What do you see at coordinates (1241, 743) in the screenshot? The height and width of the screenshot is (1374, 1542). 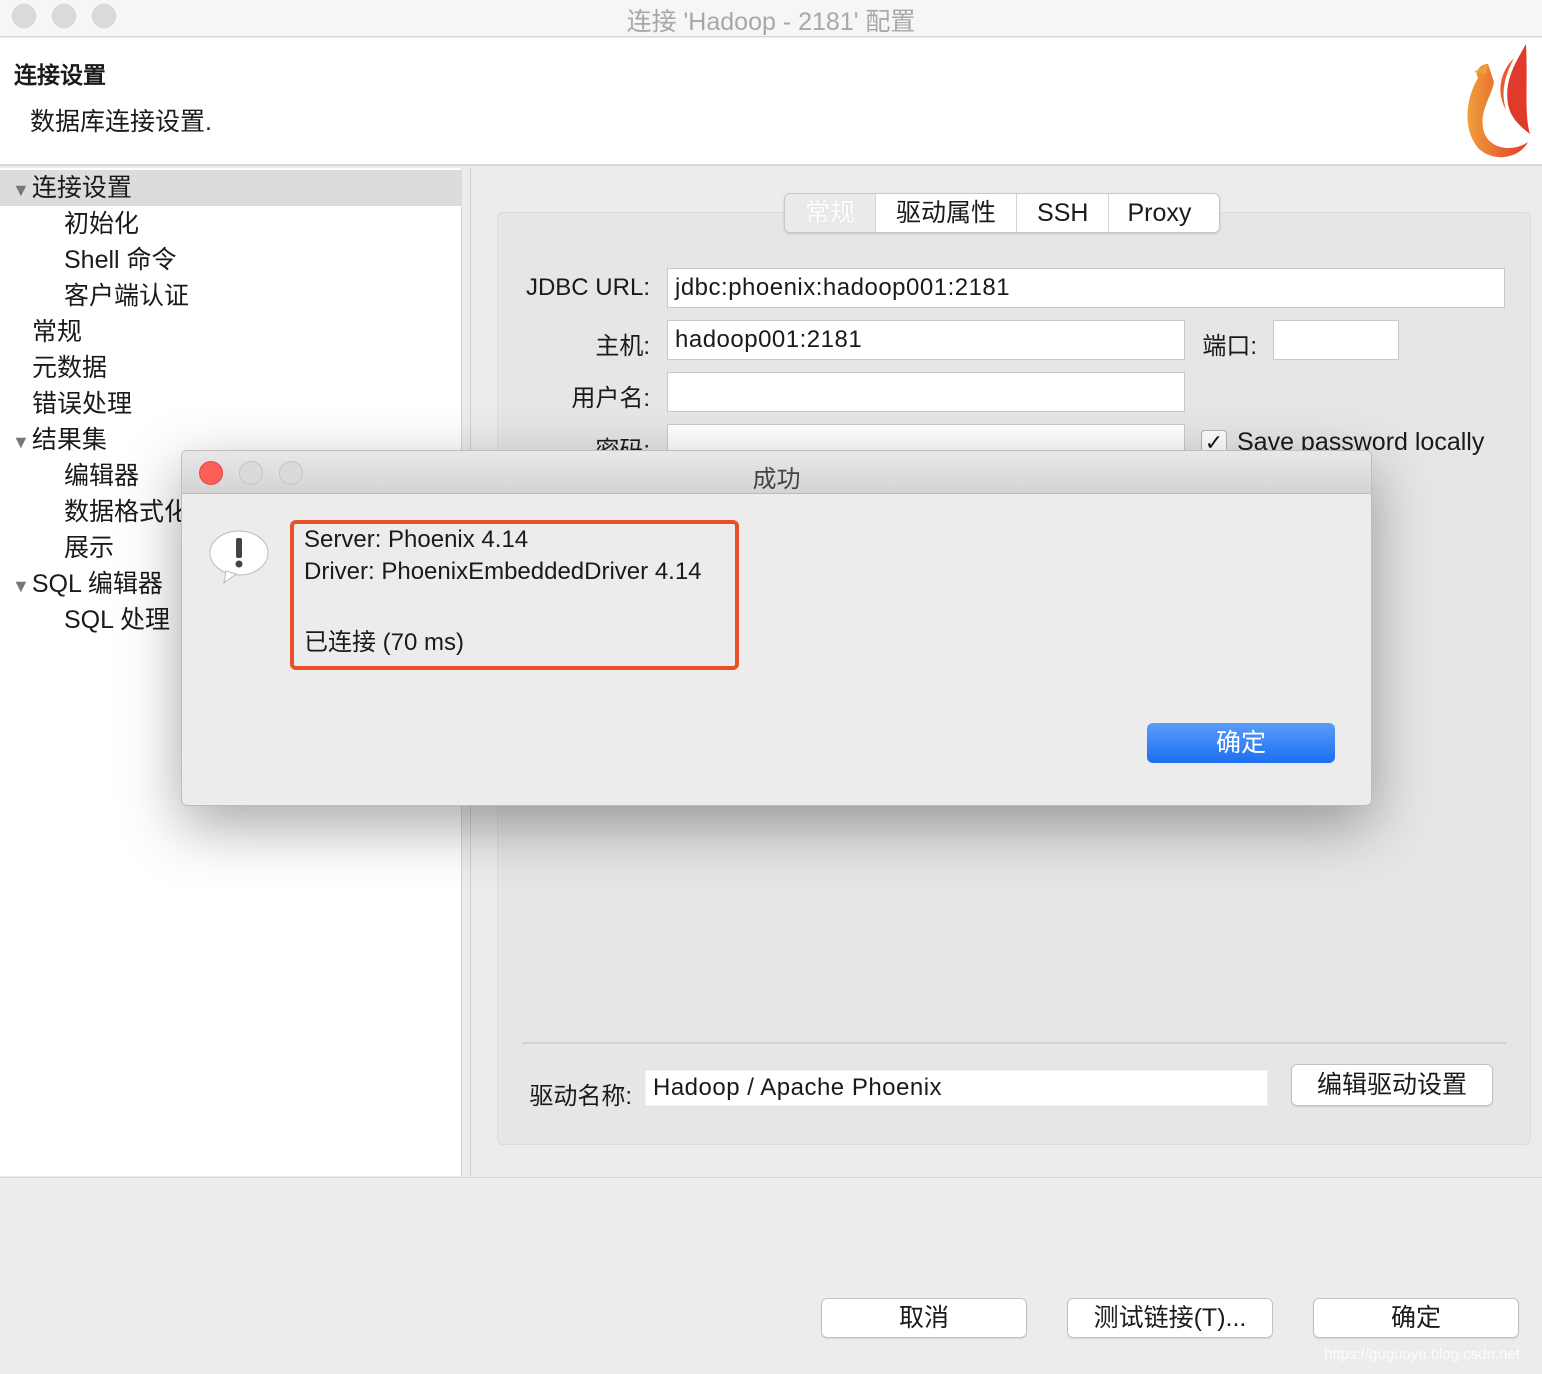 I see `dialog-ok-button: 确定` at bounding box center [1241, 743].